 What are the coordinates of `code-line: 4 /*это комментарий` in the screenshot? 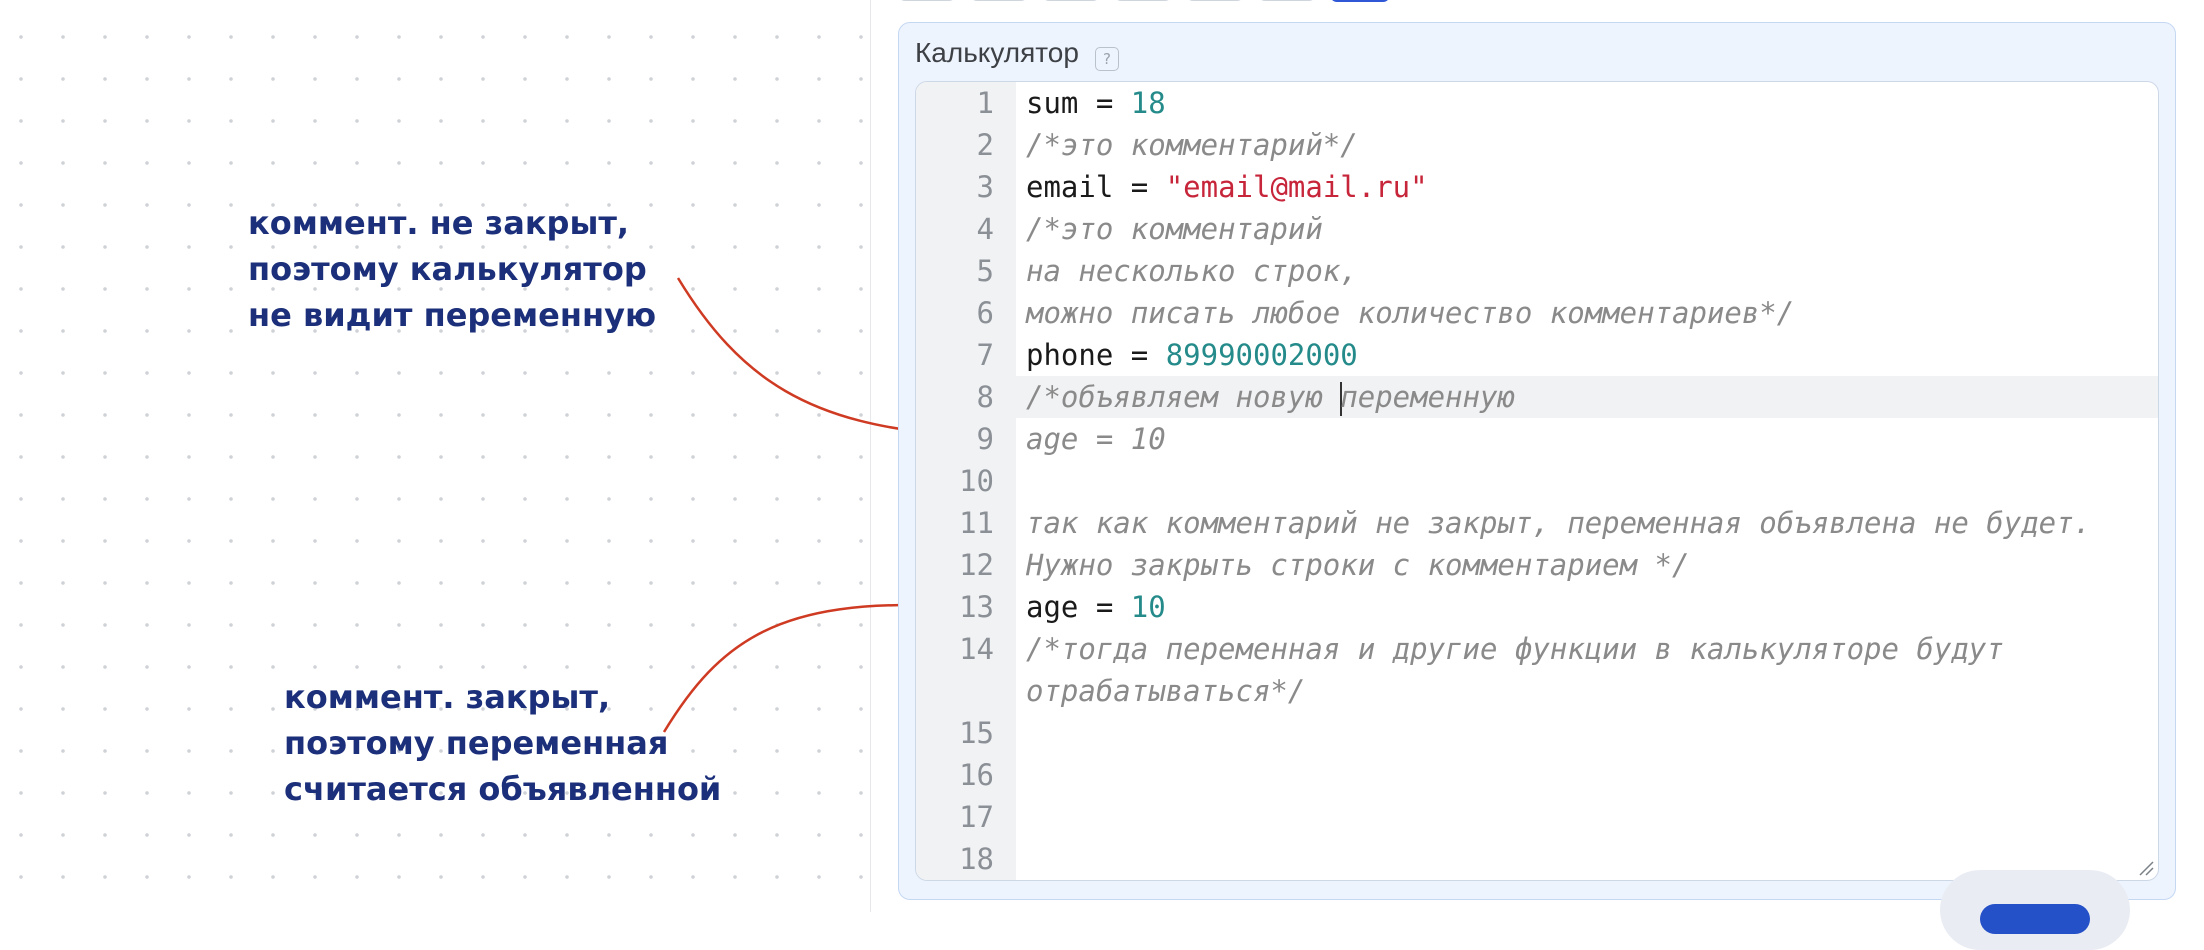 It's located at (1537, 229).